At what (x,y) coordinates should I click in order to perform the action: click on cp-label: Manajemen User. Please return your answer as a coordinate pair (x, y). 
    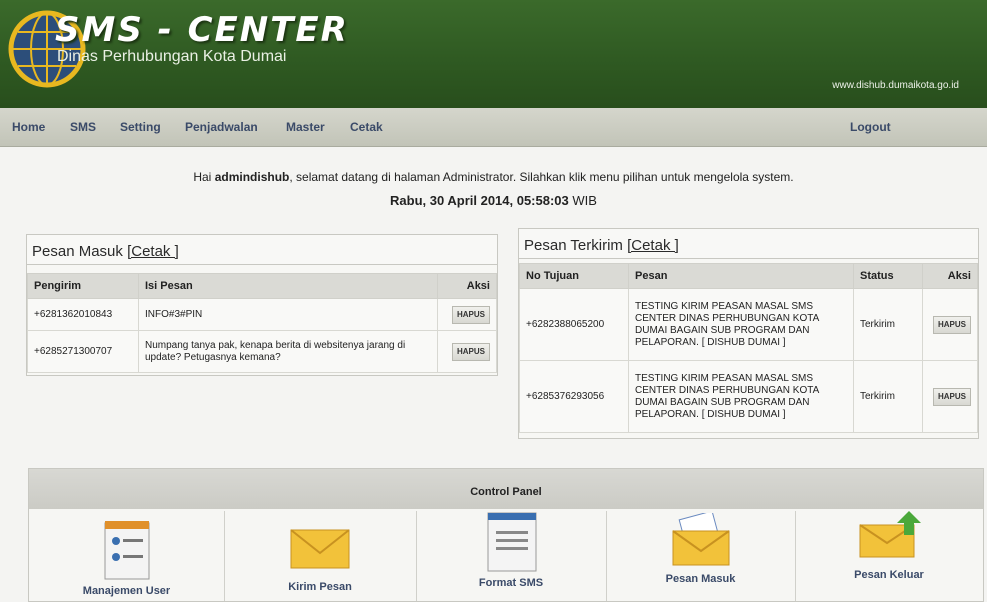
    Looking at the image, I should click on (126, 591).